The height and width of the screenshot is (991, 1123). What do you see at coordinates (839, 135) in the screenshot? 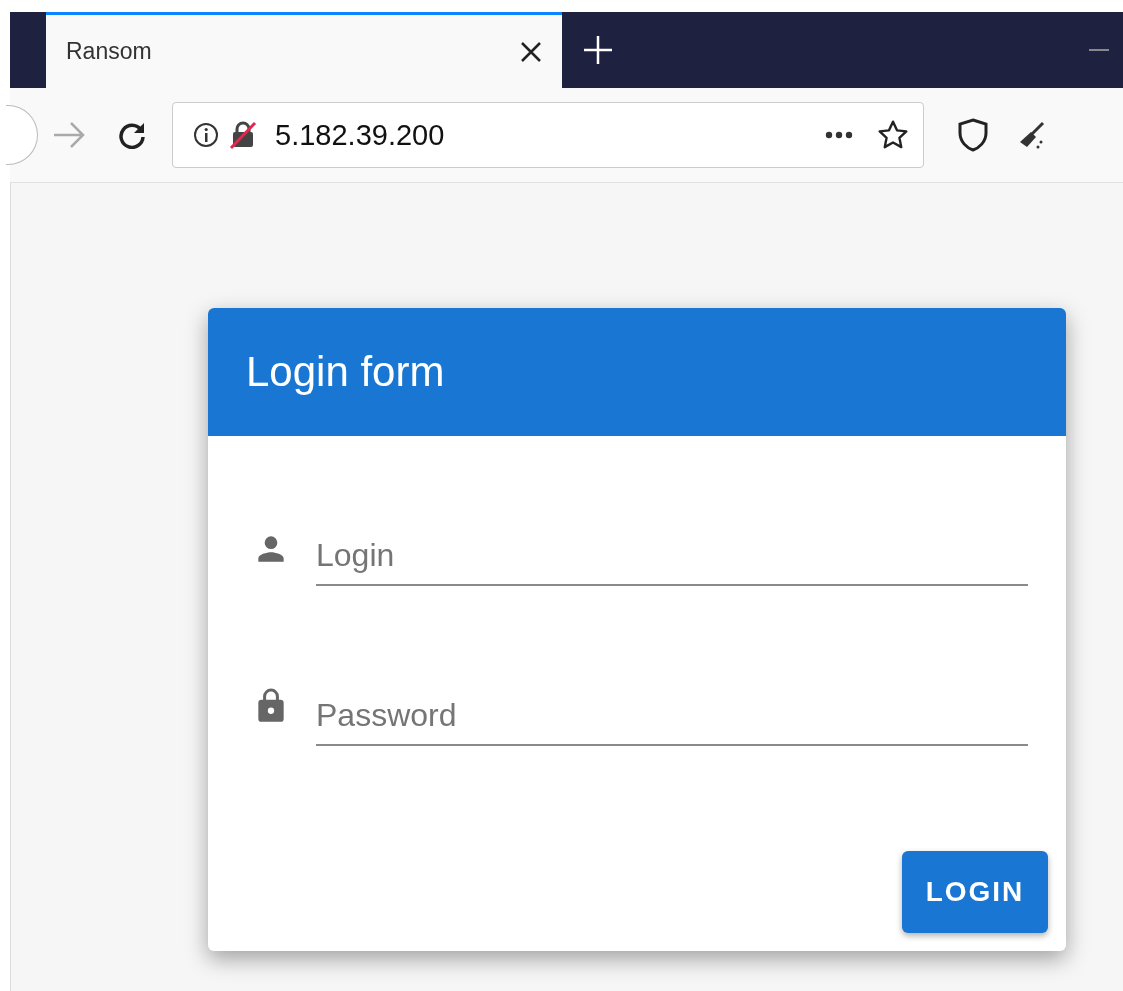
I see `more-icon` at bounding box center [839, 135].